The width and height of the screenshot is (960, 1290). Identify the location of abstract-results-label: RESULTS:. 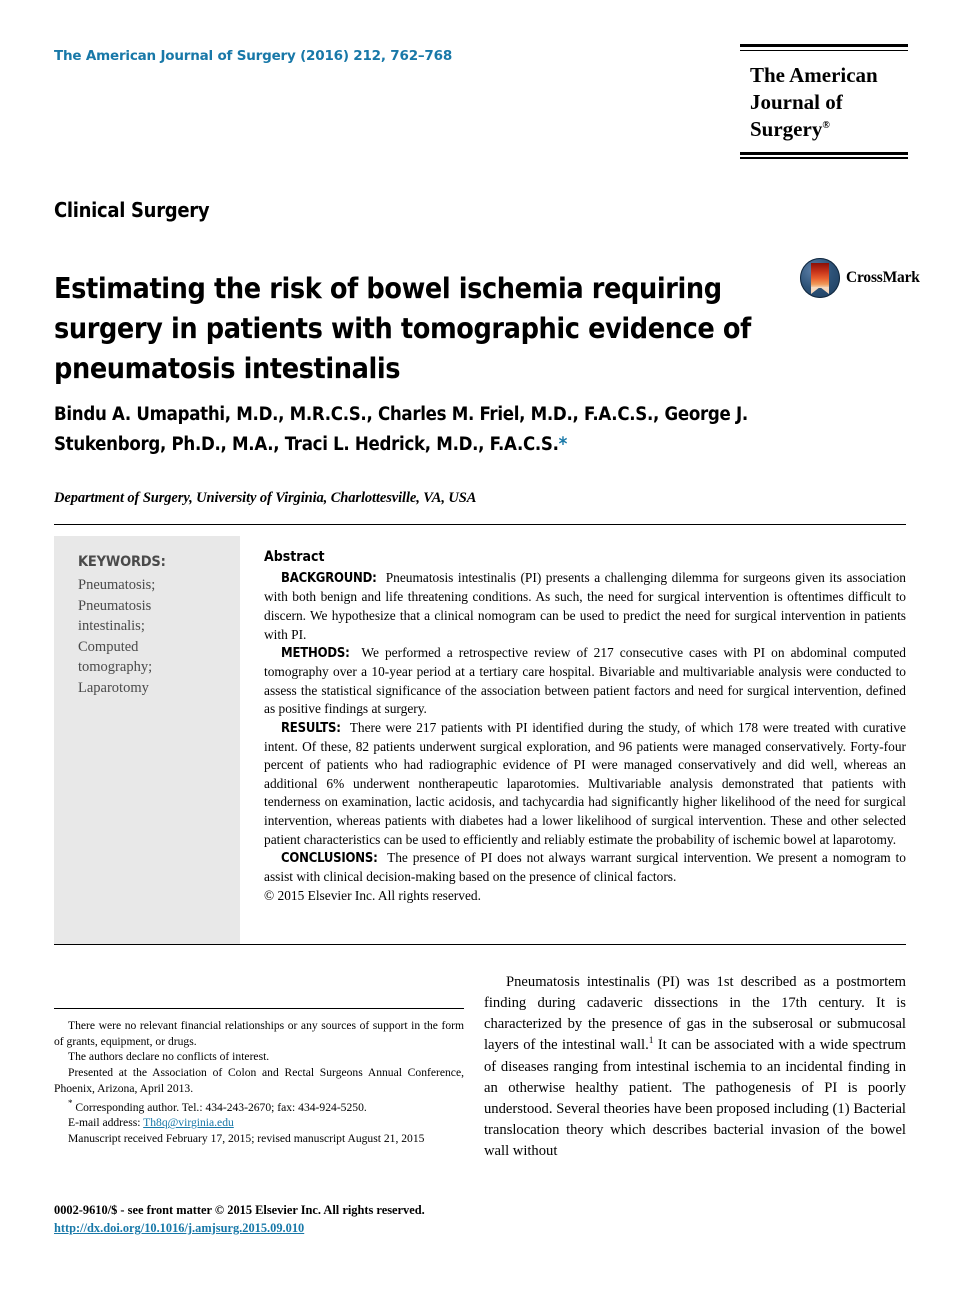
(311, 728).